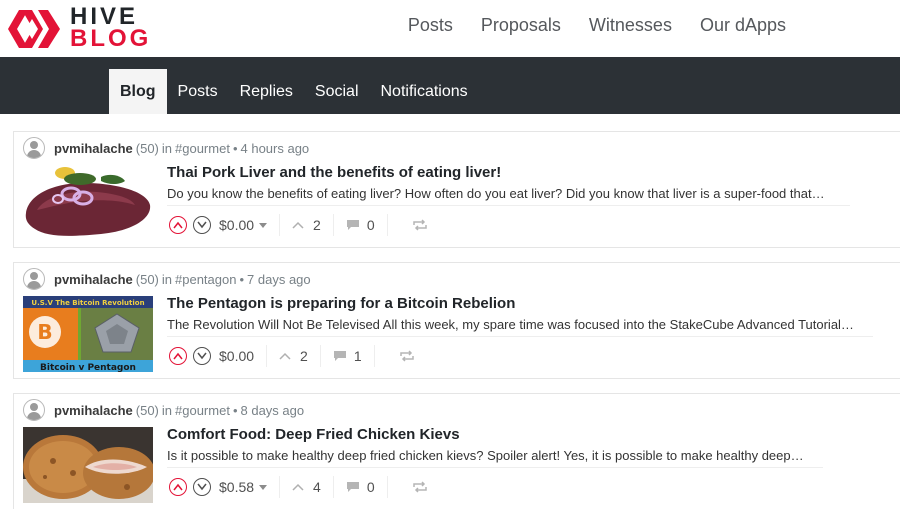 The width and height of the screenshot is (900, 509). Describe the element at coordinates (313, 434) in the screenshot. I see `post-title: Comfort Food: Deep Fried Chicken Kievs` at that location.